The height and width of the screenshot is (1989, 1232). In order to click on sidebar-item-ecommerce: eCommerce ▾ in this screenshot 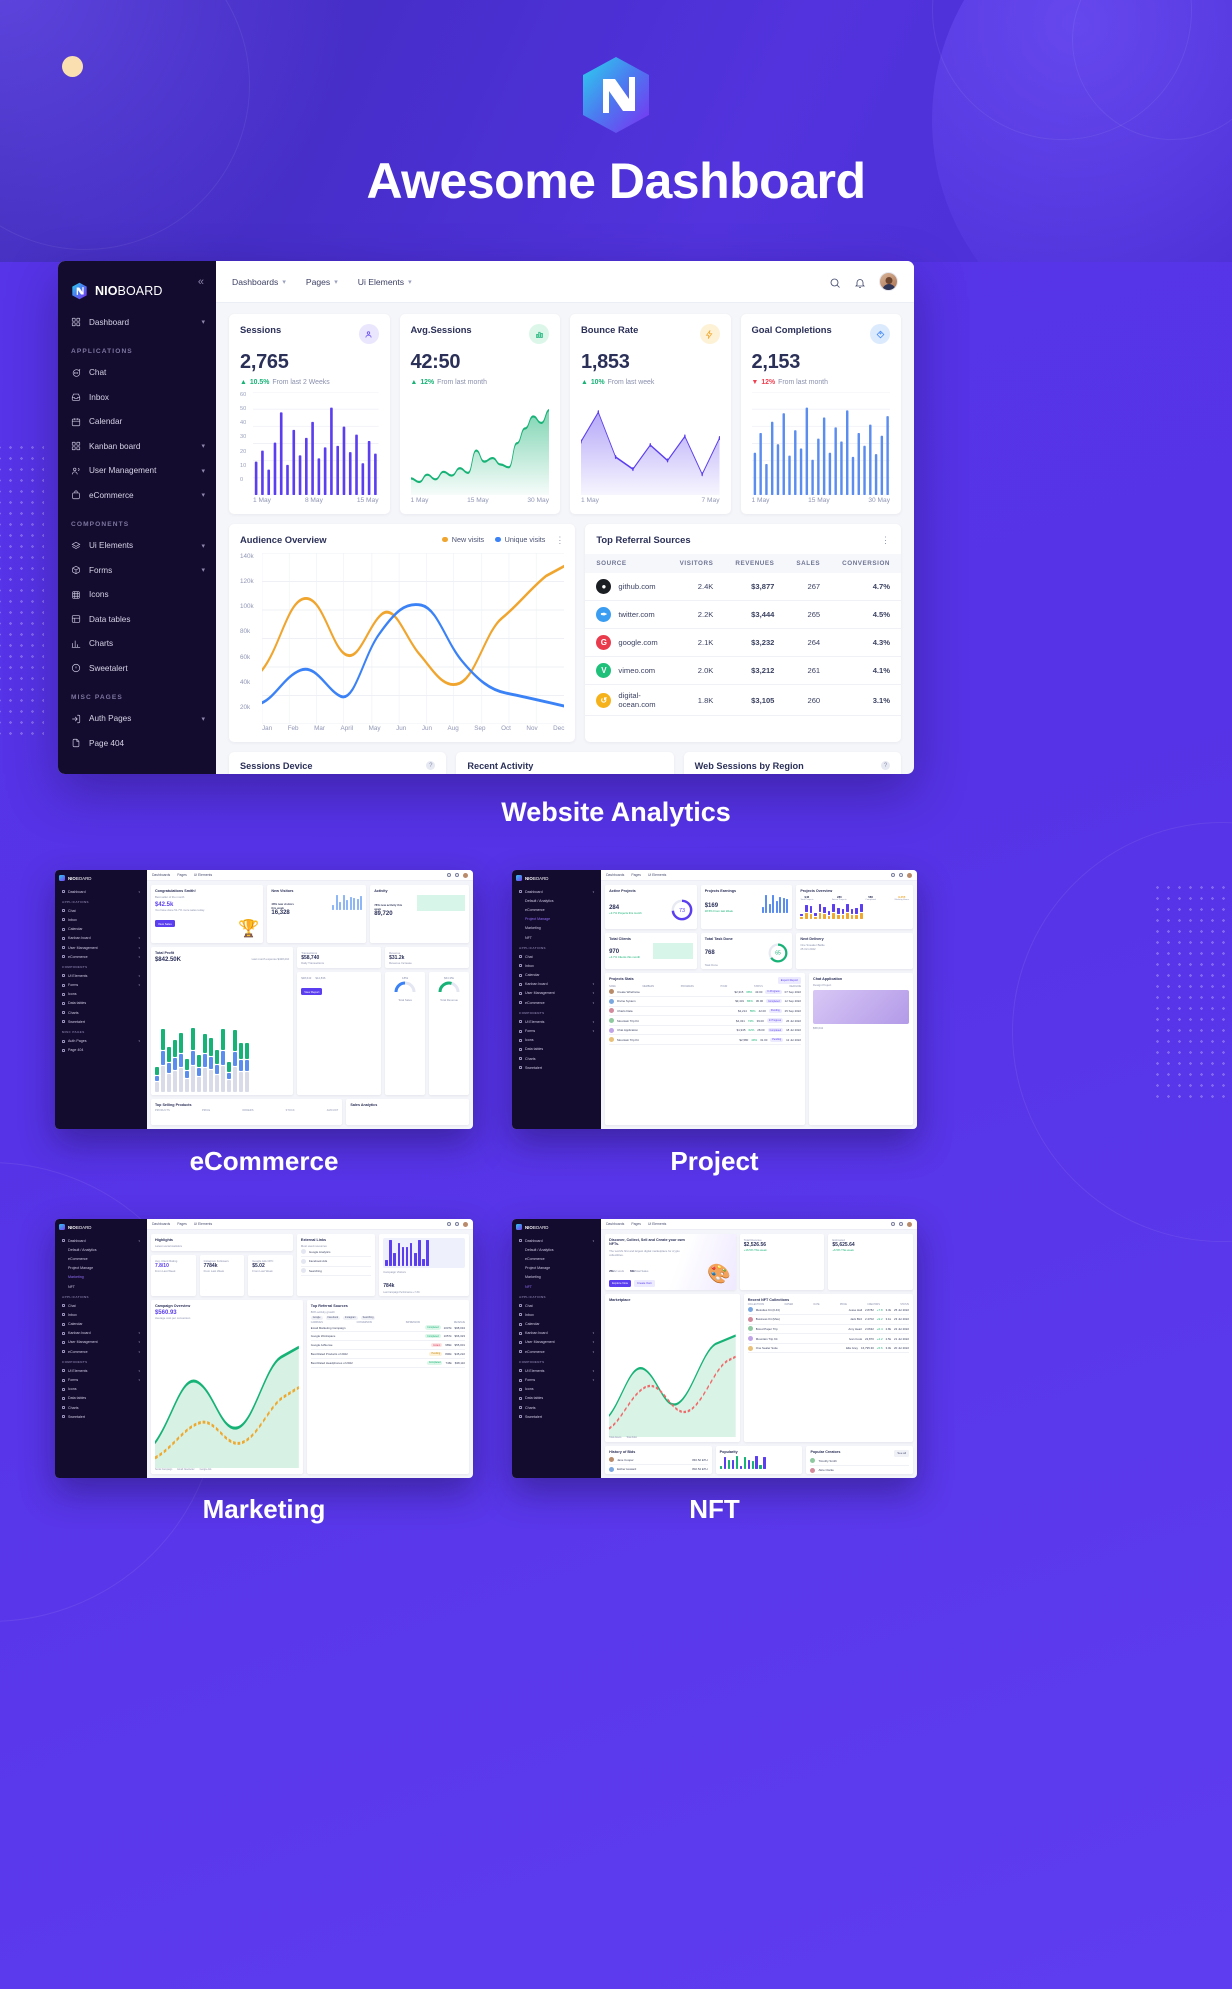, I will do `click(137, 495)`.